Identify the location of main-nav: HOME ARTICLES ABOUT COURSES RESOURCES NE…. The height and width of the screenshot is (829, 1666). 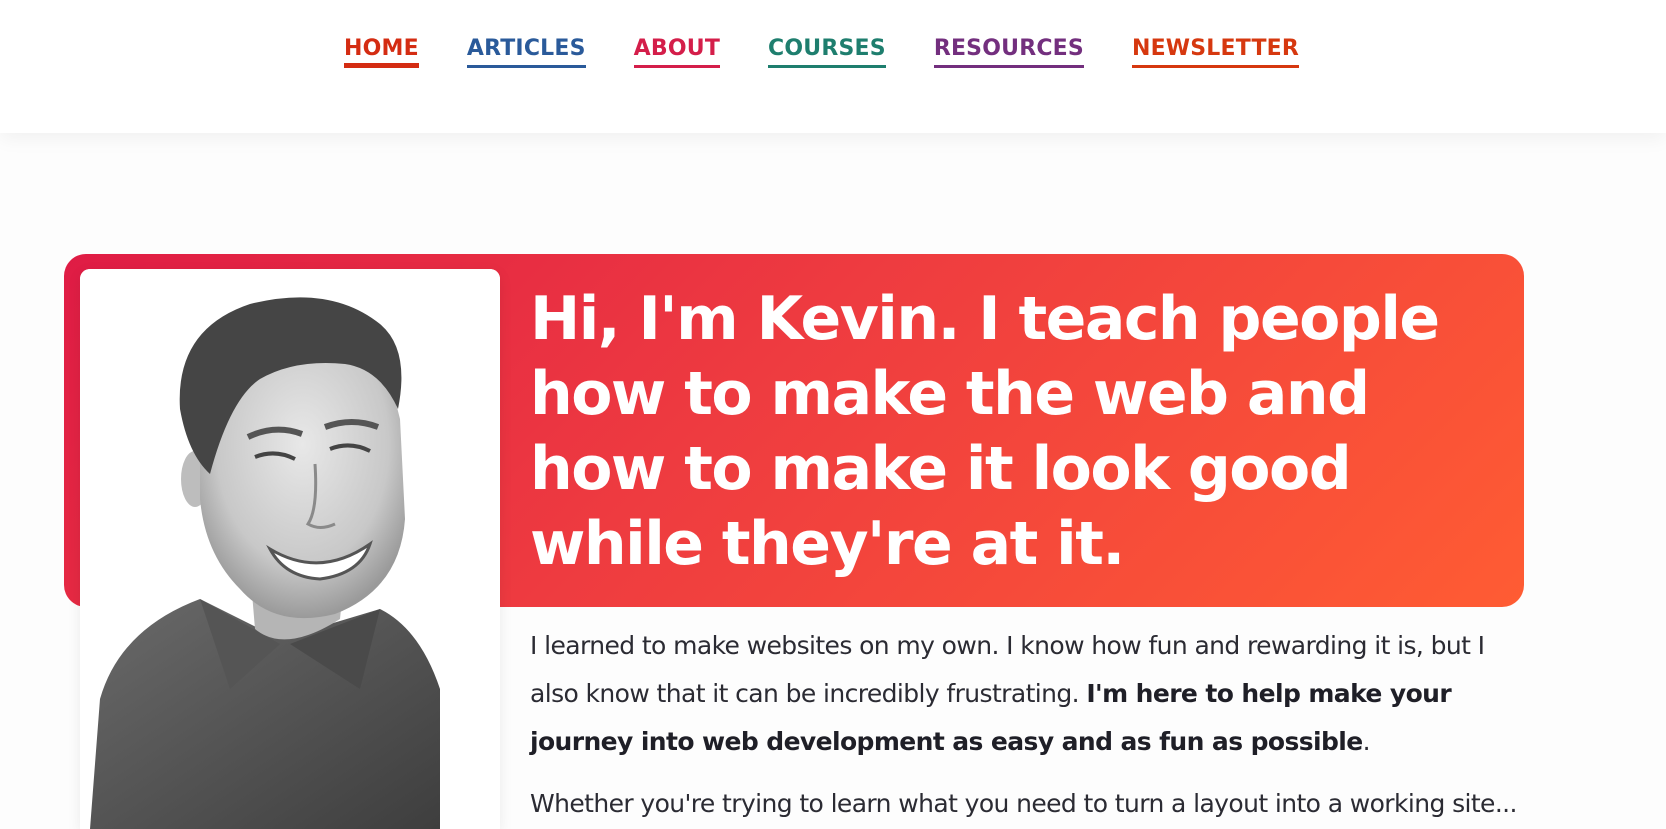
(822, 52).